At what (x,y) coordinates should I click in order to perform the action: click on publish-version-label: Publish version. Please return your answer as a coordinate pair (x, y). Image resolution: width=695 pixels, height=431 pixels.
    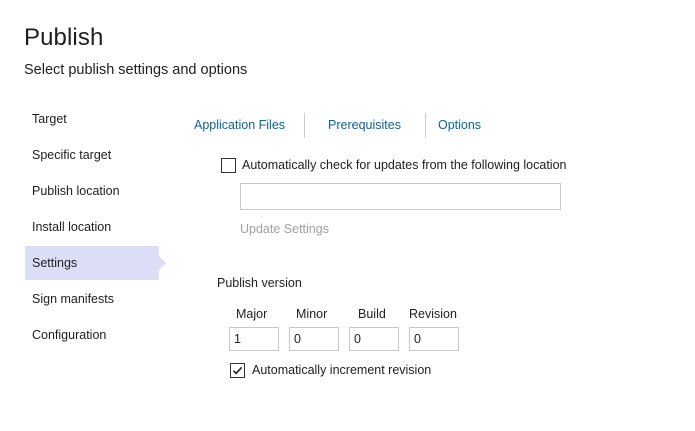
    Looking at the image, I should click on (259, 283).